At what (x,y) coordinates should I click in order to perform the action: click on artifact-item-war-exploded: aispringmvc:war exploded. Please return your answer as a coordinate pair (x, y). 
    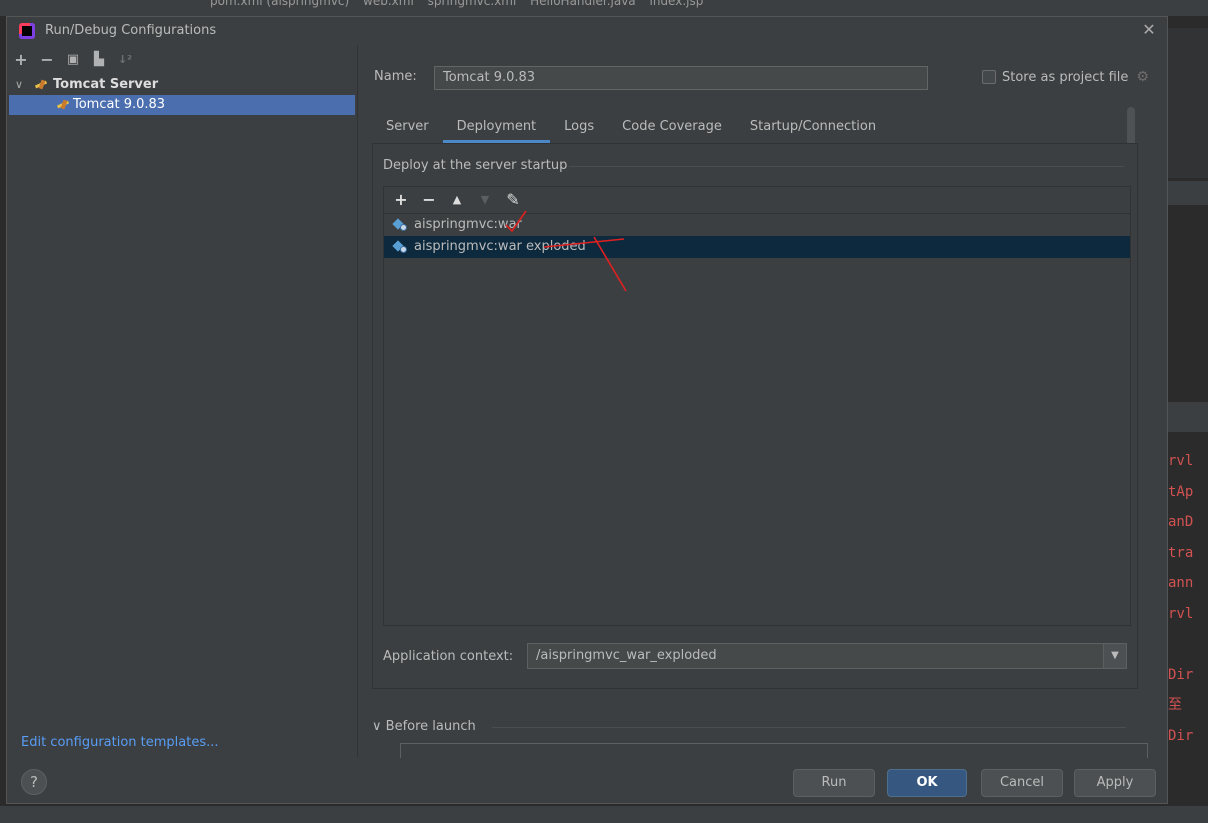
    Looking at the image, I should click on (757, 247).